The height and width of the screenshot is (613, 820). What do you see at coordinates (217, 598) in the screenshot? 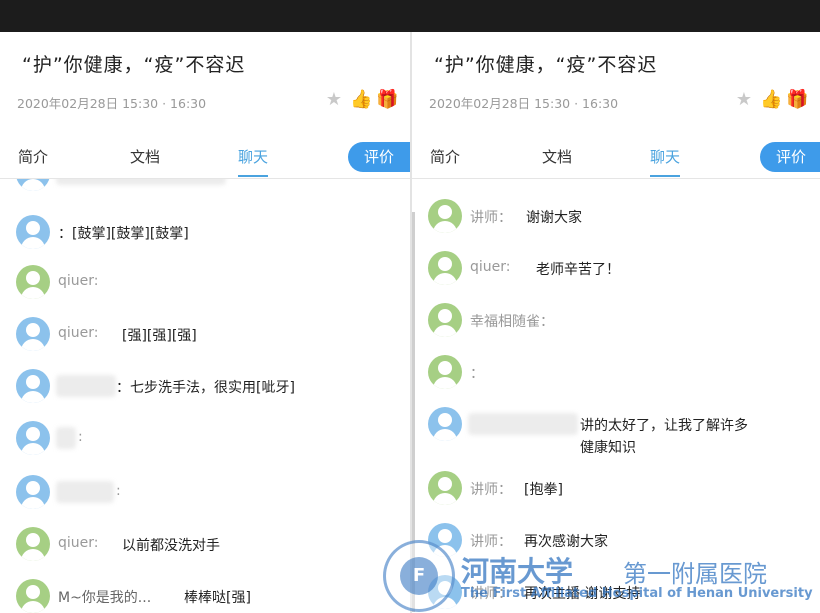
I see `message-text: 棒棒哒[强]` at bounding box center [217, 598].